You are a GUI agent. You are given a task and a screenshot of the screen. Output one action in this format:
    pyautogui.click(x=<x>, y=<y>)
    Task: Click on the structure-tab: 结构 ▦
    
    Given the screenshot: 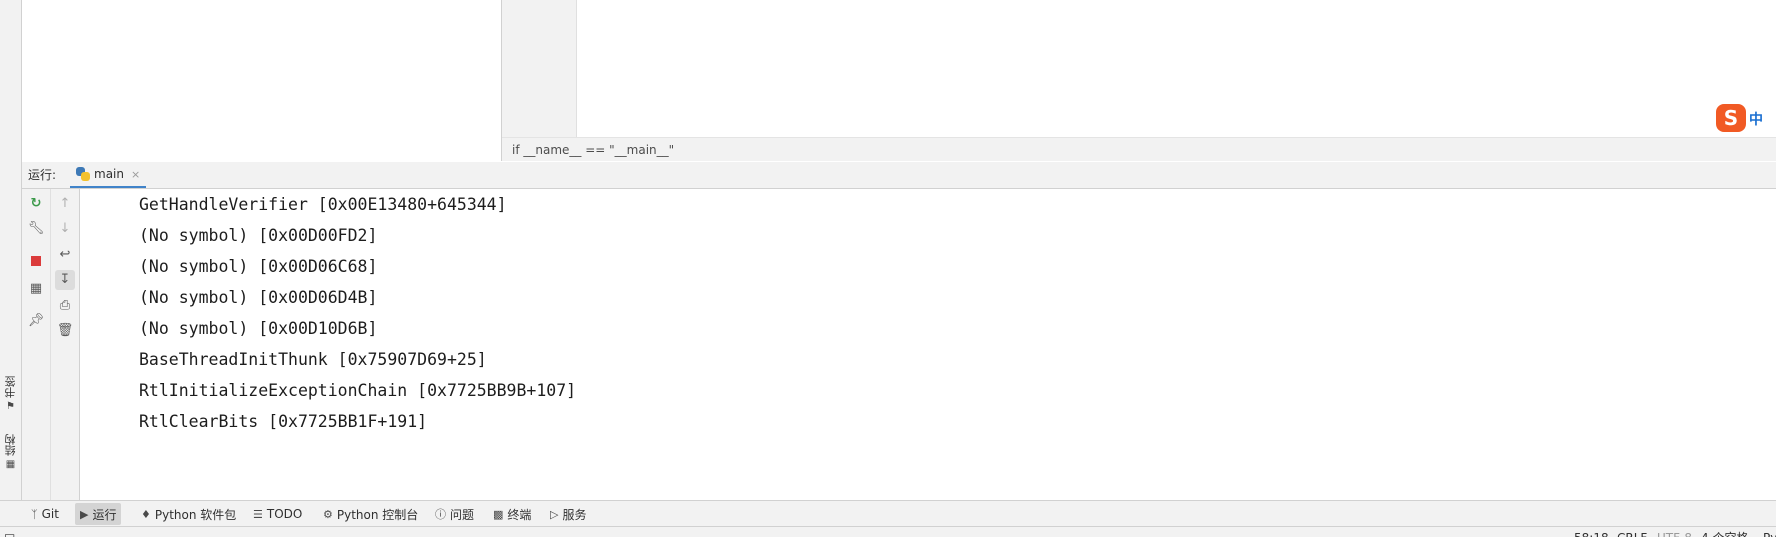 What is the action you would take?
    pyautogui.click(x=10, y=452)
    